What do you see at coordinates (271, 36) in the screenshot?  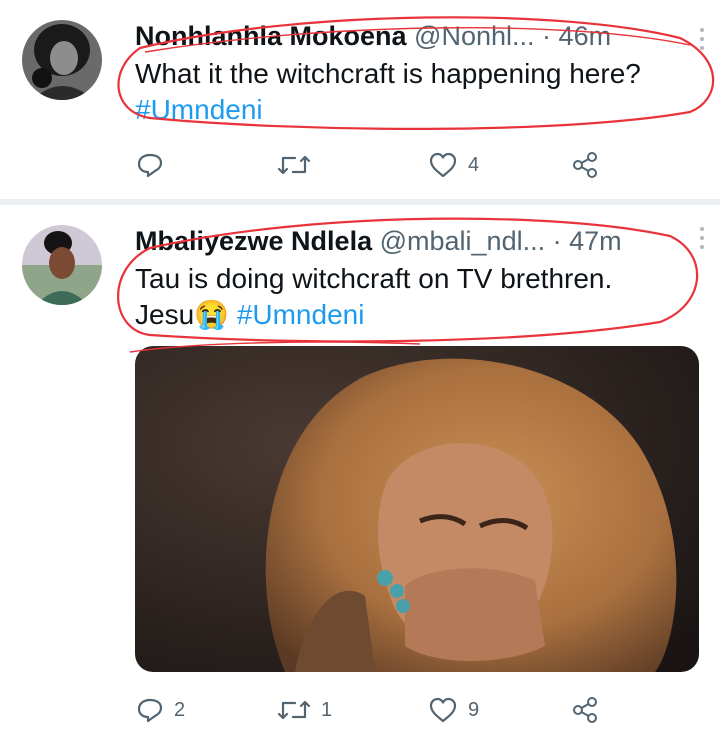 I see `author-name: Nonhlanhla Mokoena` at bounding box center [271, 36].